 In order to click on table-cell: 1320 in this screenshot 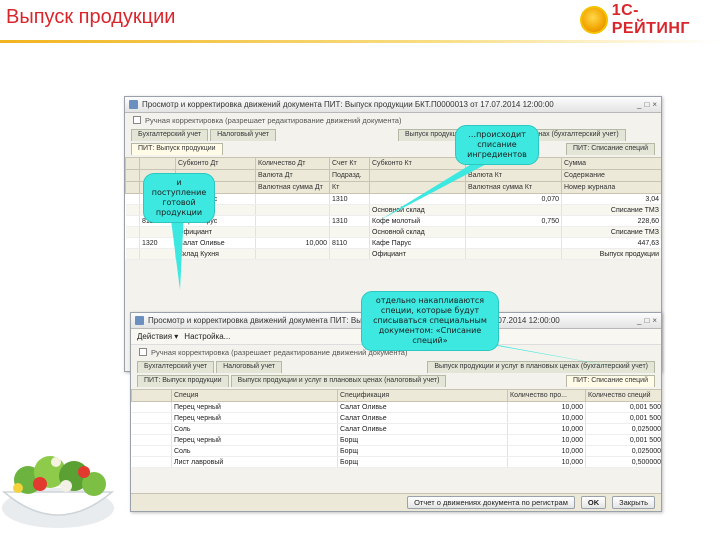, I will do `click(157, 243)`.